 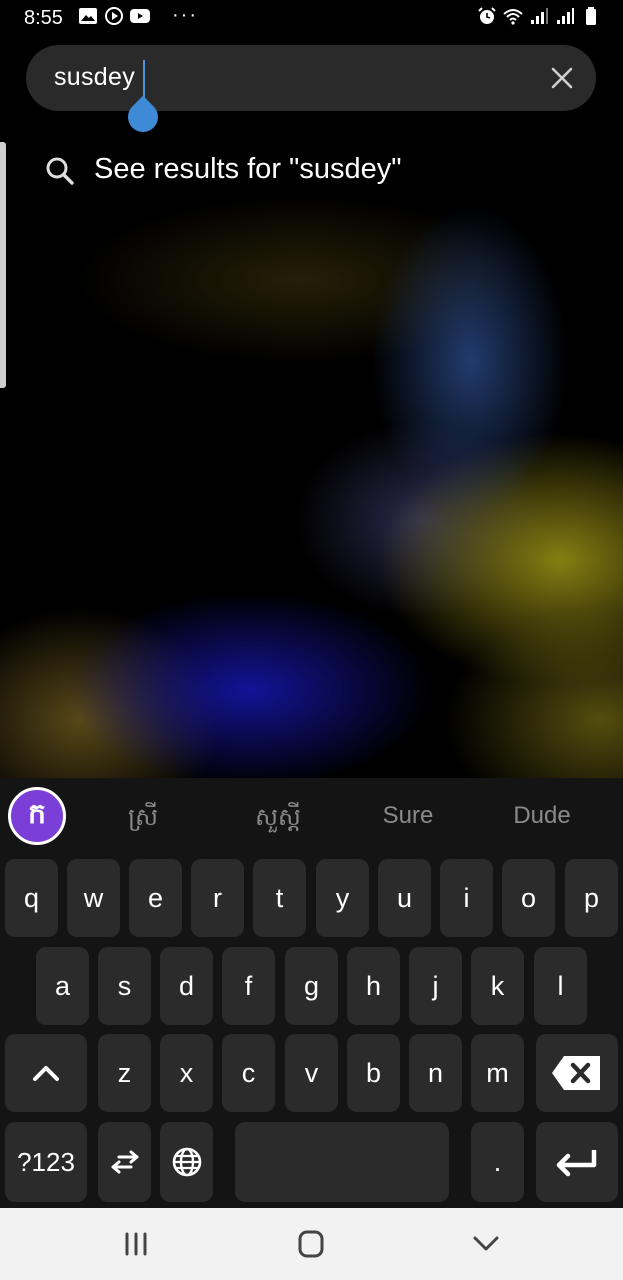 What do you see at coordinates (46, 1162) in the screenshot?
I see `symbols-key: ?123` at bounding box center [46, 1162].